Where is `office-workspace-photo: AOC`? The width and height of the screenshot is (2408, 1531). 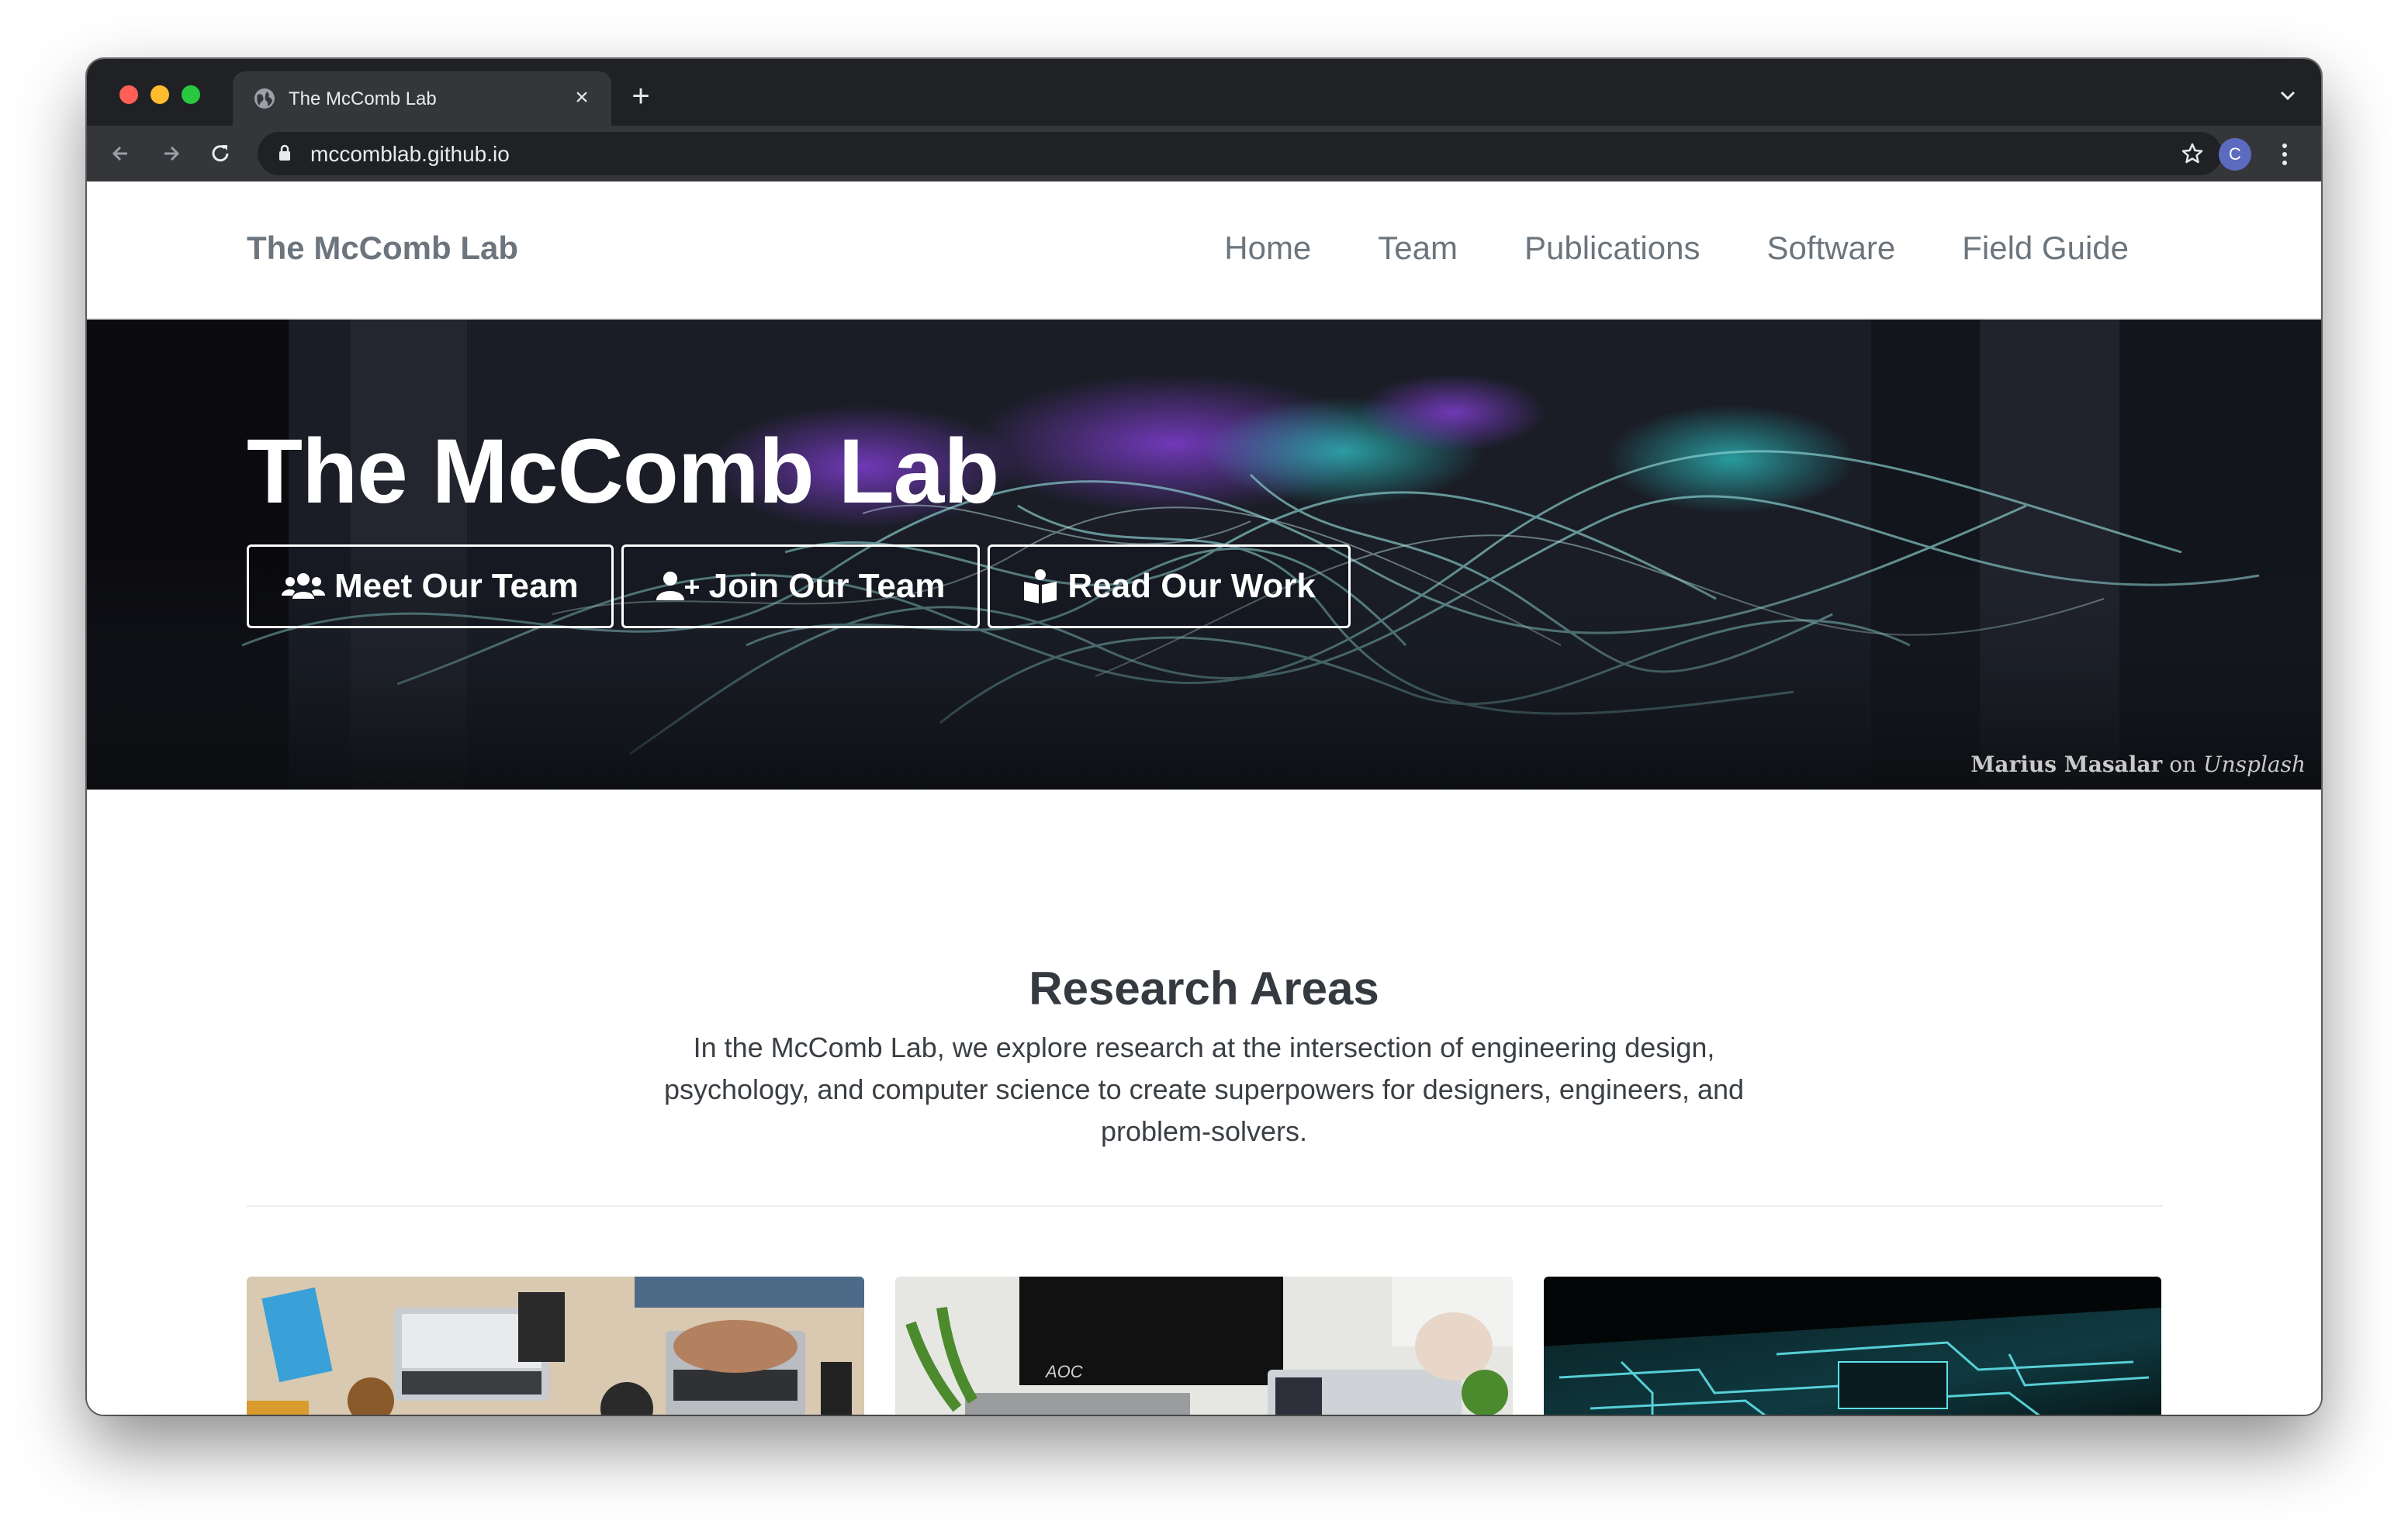 office-workspace-photo: AOC is located at coordinates (1204, 1346).